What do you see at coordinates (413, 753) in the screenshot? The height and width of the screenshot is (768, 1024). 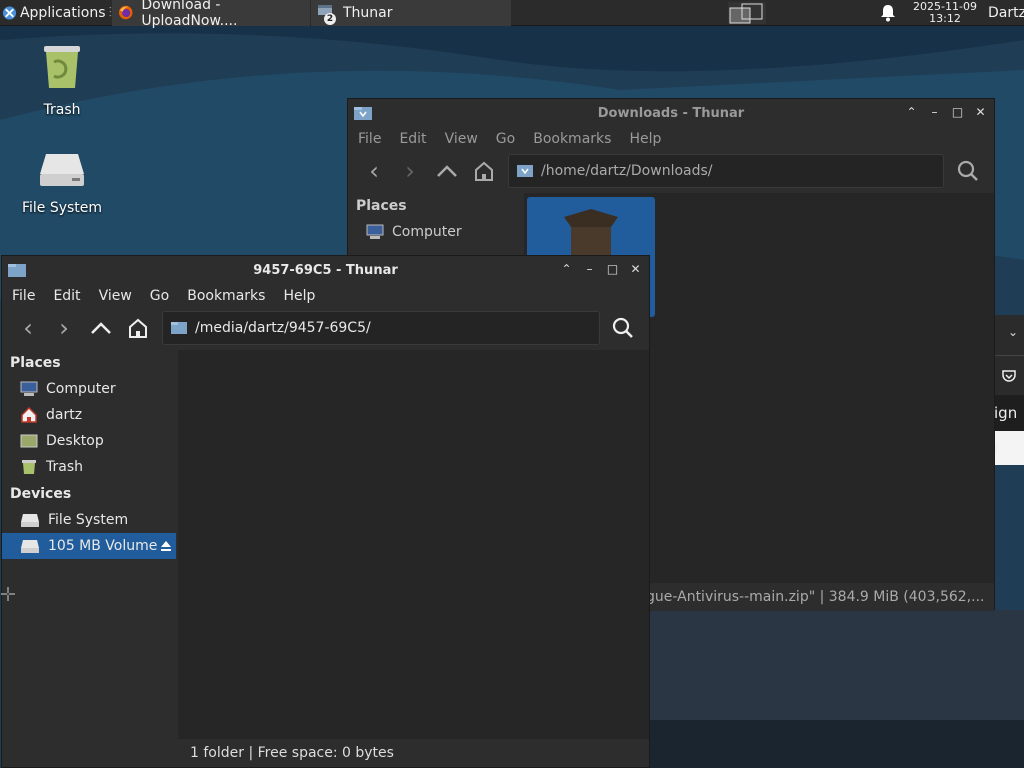 I see `status-bar: 1 folder | Free space: 0 bytes` at bounding box center [413, 753].